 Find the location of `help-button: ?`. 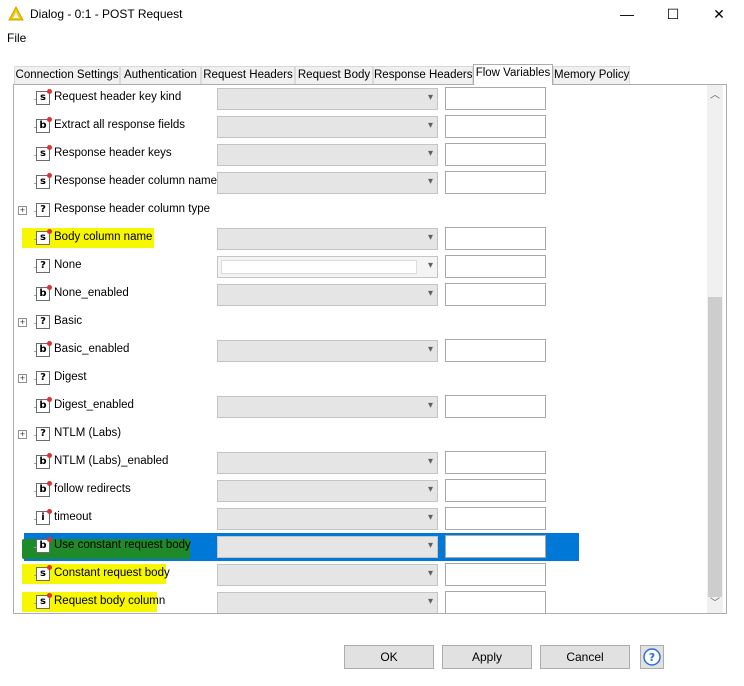

help-button: ? is located at coordinates (652, 657).